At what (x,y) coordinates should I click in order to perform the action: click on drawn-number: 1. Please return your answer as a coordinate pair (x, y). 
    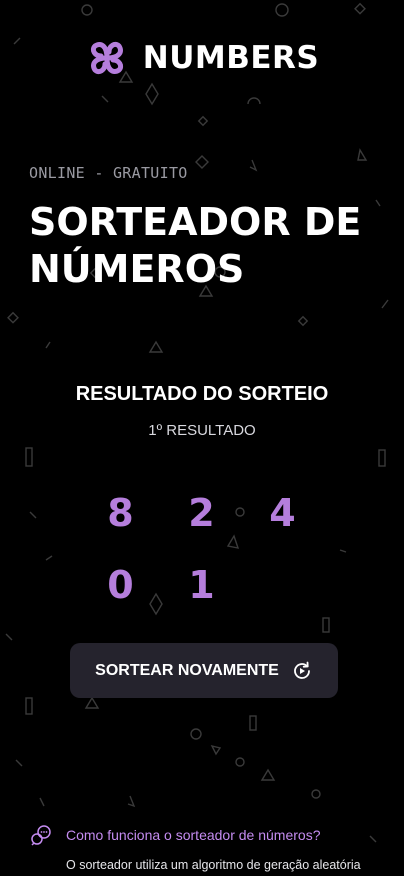
    Looking at the image, I should click on (201, 585).